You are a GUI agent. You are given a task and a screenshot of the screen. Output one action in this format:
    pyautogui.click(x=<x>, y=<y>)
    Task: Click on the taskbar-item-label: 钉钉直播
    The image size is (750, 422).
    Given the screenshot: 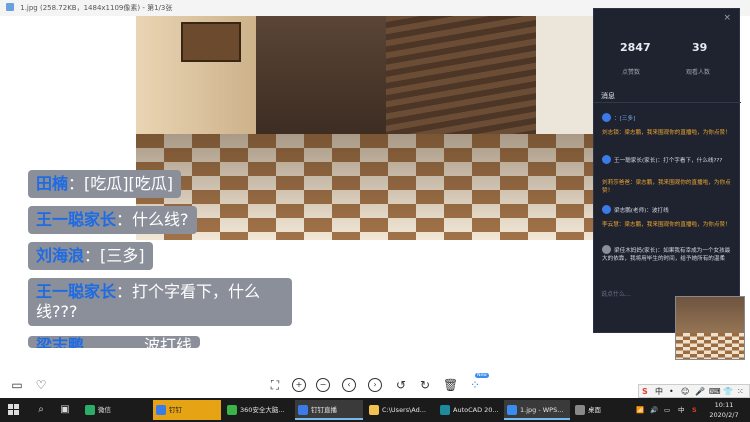 What is the action you would take?
    pyautogui.click(x=324, y=410)
    